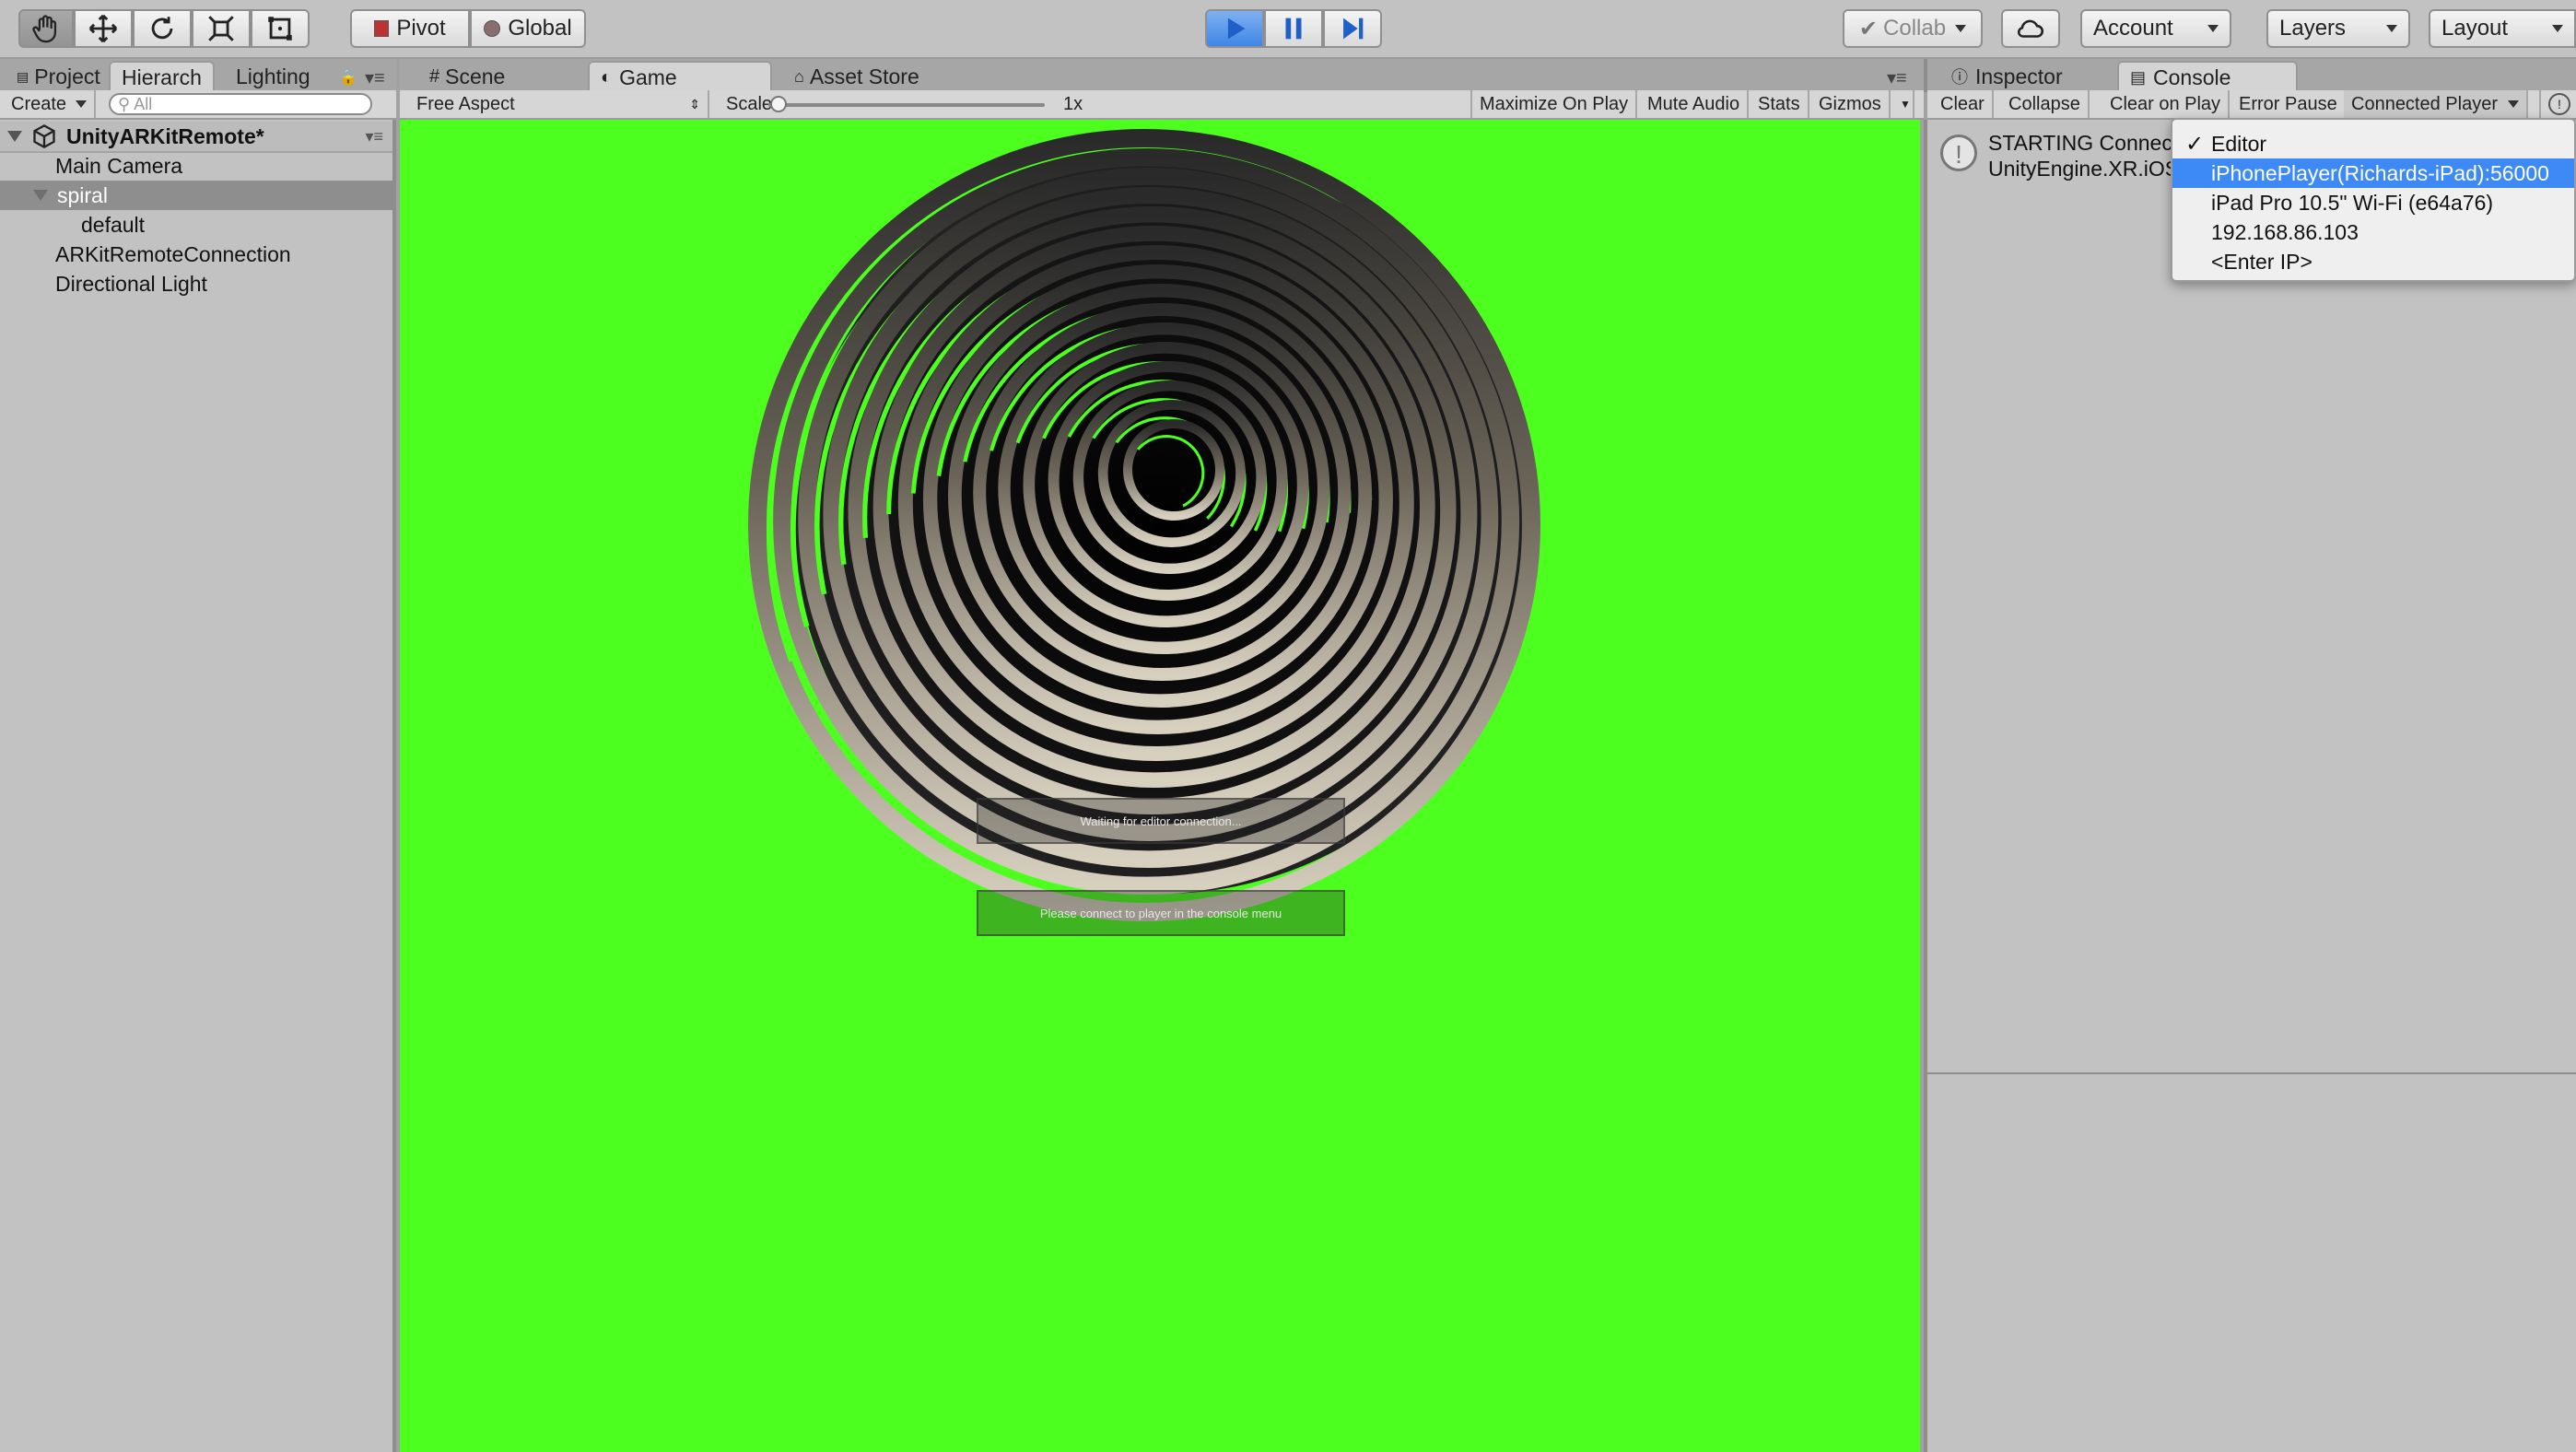 This screenshot has width=2576, height=1452. I want to click on tab-hierarchy: Hierarch, so click(162, 77).